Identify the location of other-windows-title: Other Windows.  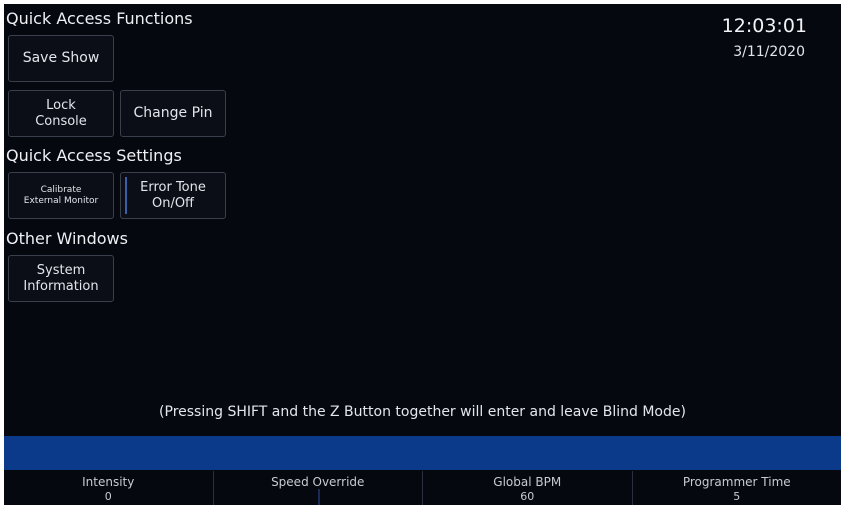
(67, 238).